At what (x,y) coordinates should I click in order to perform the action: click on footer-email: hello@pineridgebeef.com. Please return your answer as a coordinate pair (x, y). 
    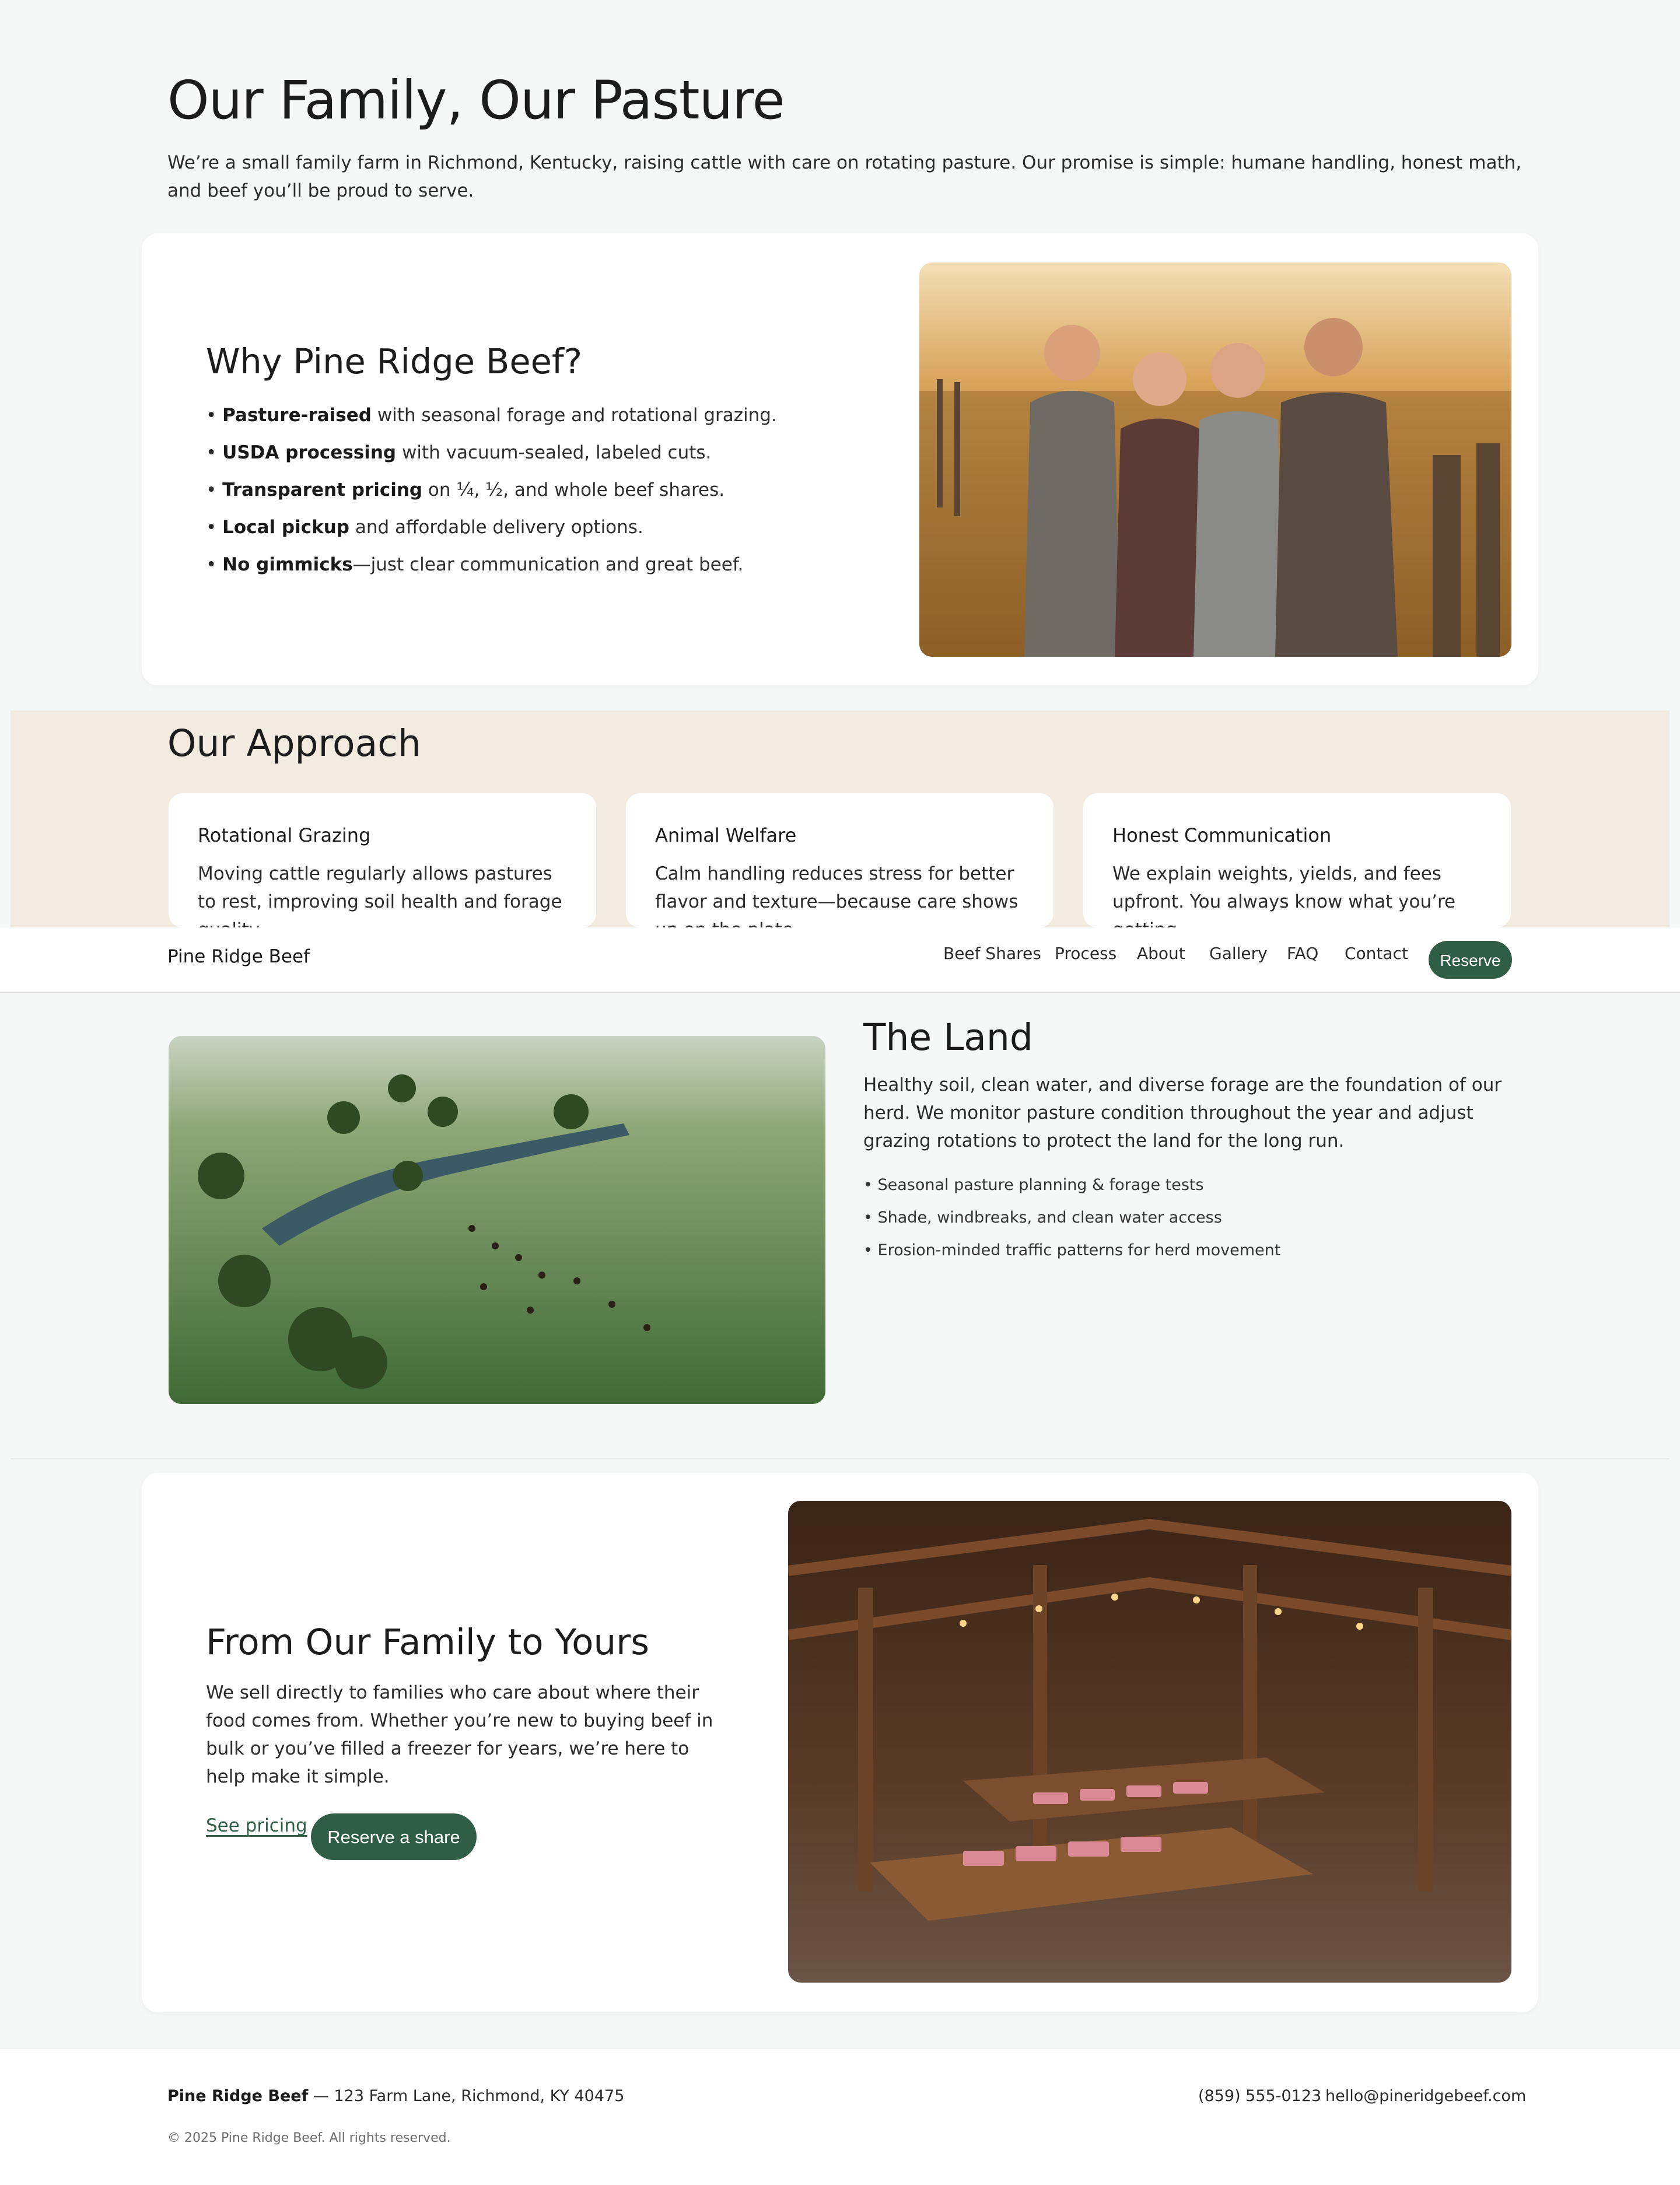
    Looking at the image, I should click on (1426, 2096).